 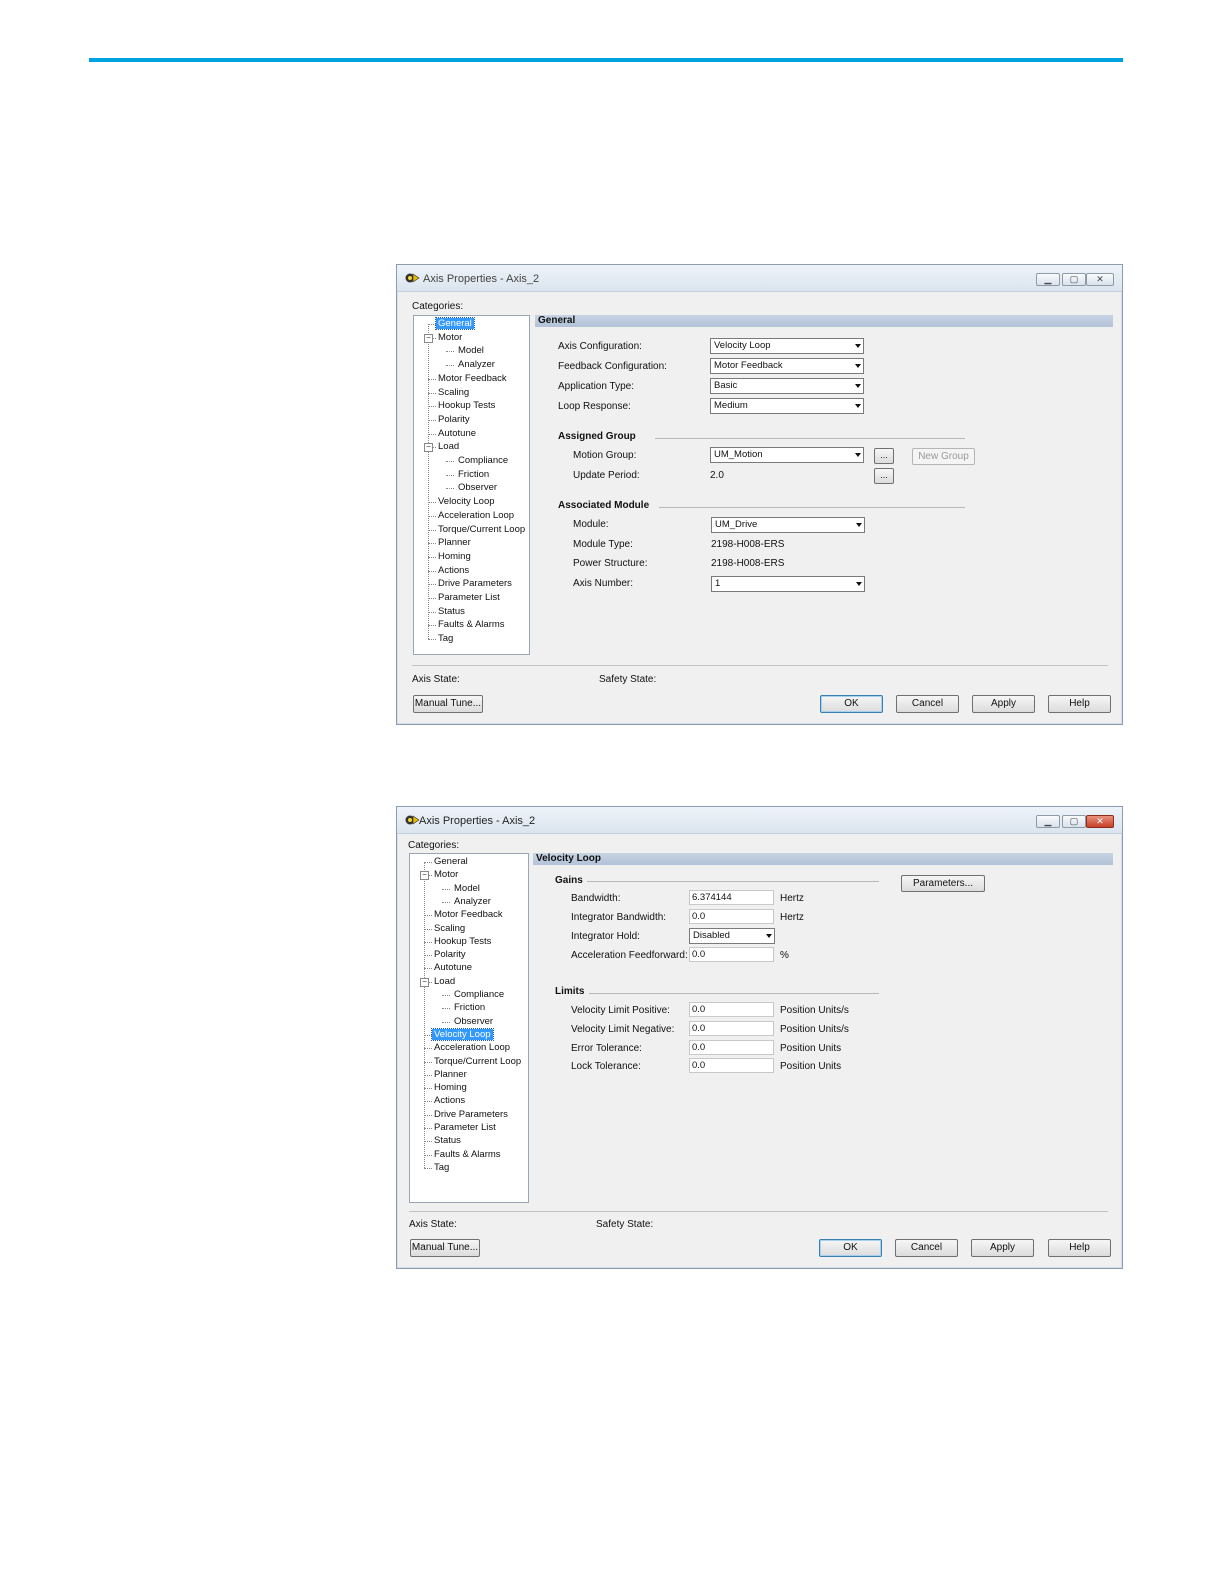 I want to click on power-structure-label: Power Structure:, so click(x=610, y=563).